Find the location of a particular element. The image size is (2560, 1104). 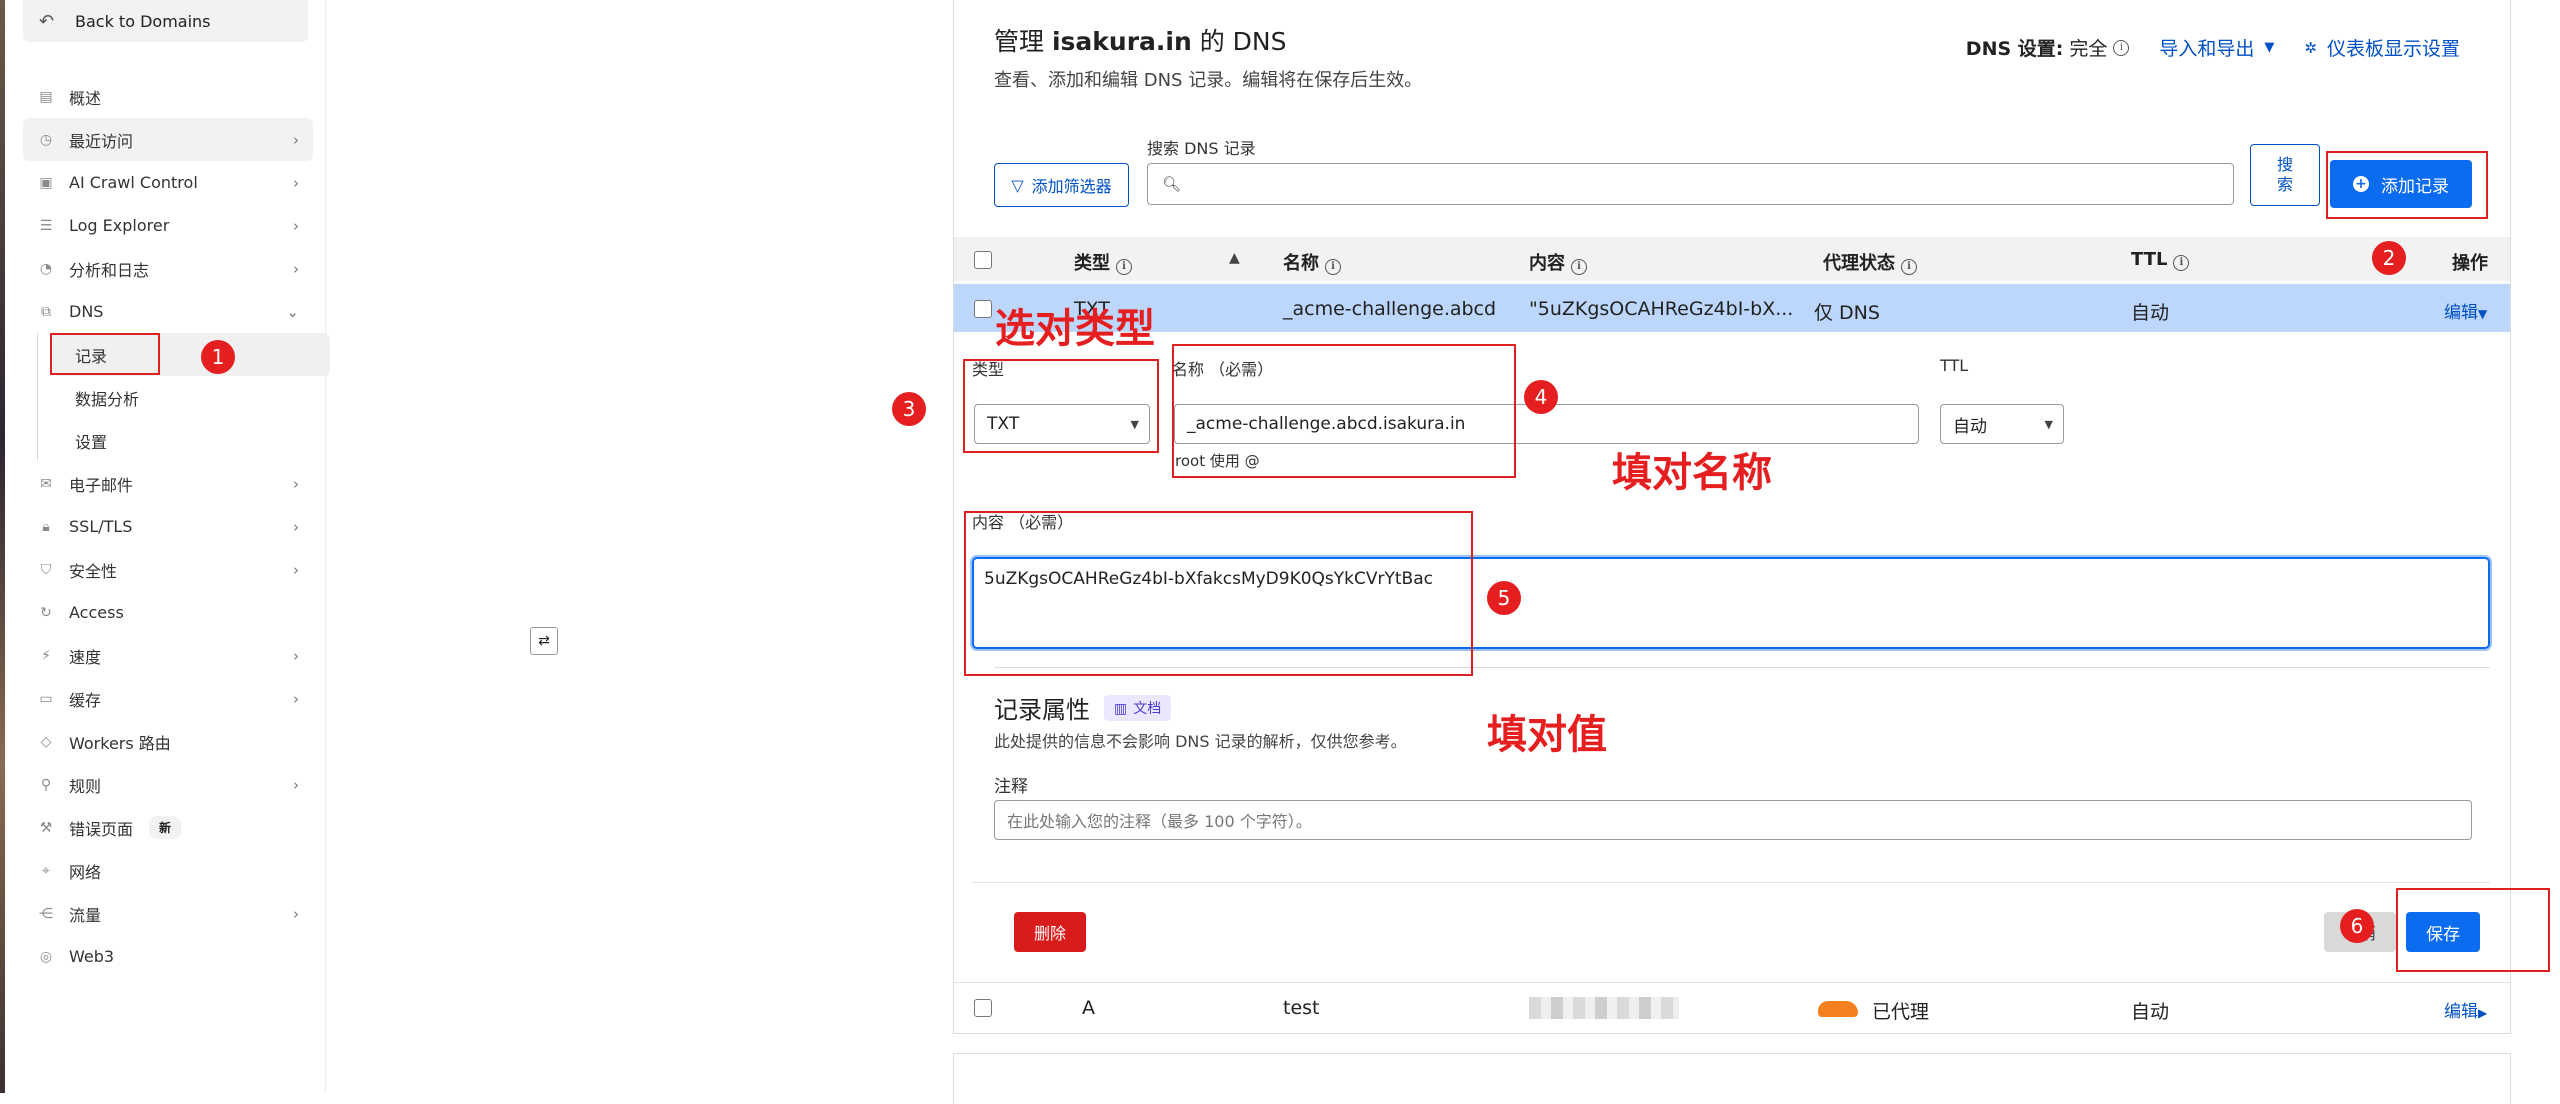

sidebar-item-label: 流量 is located at coordinates (85, 915).